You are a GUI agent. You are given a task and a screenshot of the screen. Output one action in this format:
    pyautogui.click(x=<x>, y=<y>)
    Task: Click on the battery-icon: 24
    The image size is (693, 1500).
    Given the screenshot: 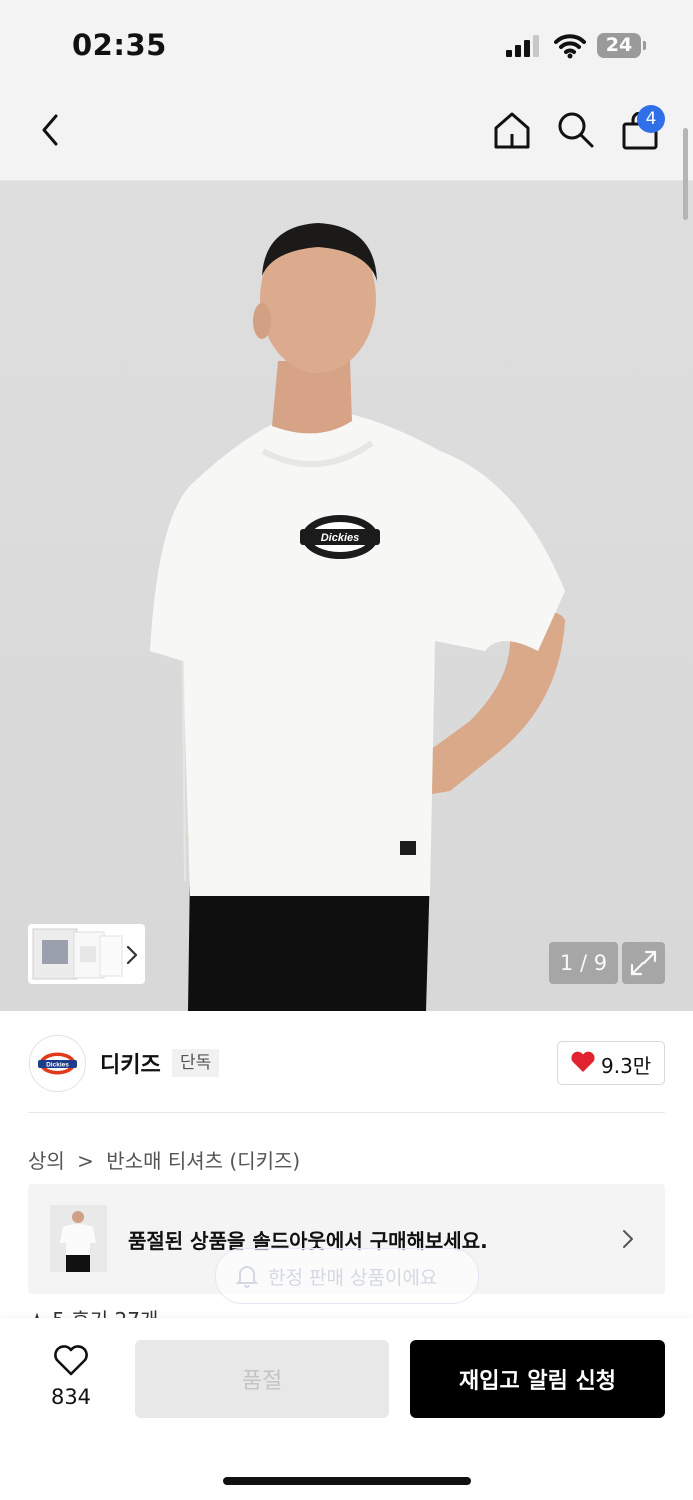 What is the action you would take?
    pyautogui.click(x=619, y=45)
    